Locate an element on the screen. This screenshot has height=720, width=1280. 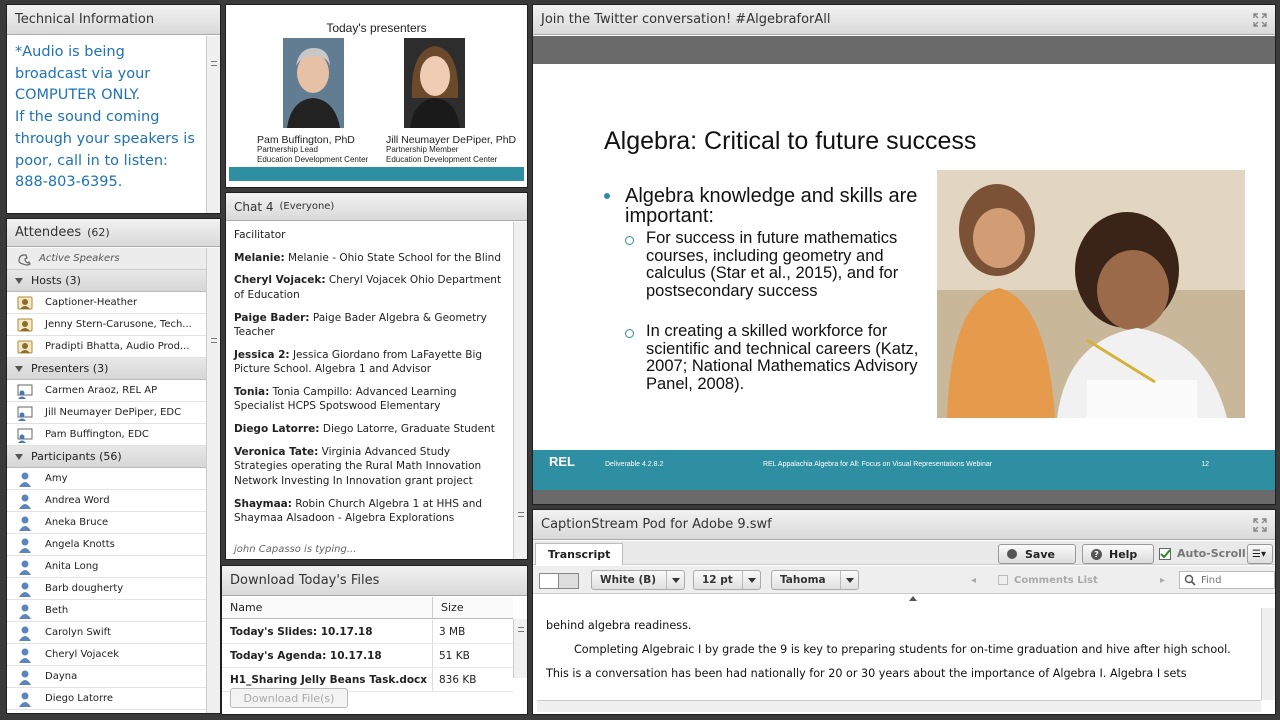
attendee-row: Anita Long is located at coordinates (106, 567).